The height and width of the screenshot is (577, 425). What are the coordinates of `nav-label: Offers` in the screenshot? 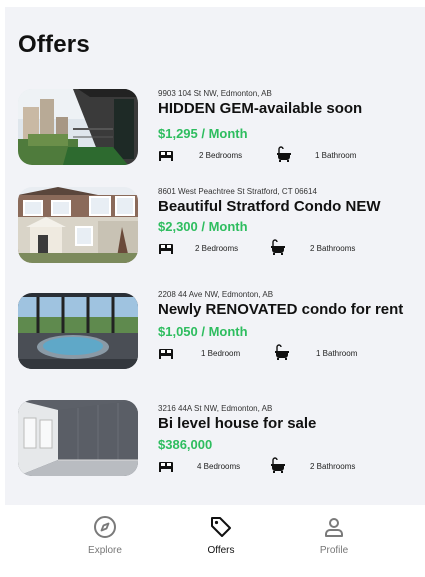 It's located at (221, 550).